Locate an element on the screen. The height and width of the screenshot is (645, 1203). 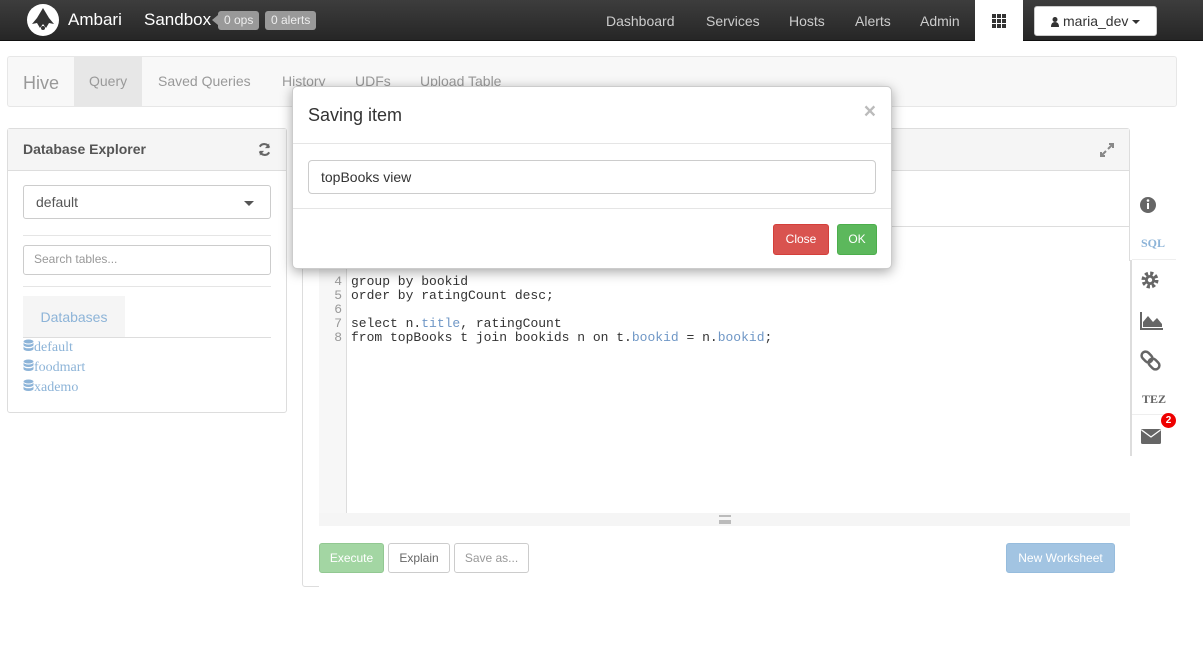
user-name: maria_dev is located at coordinates (1096, 21).